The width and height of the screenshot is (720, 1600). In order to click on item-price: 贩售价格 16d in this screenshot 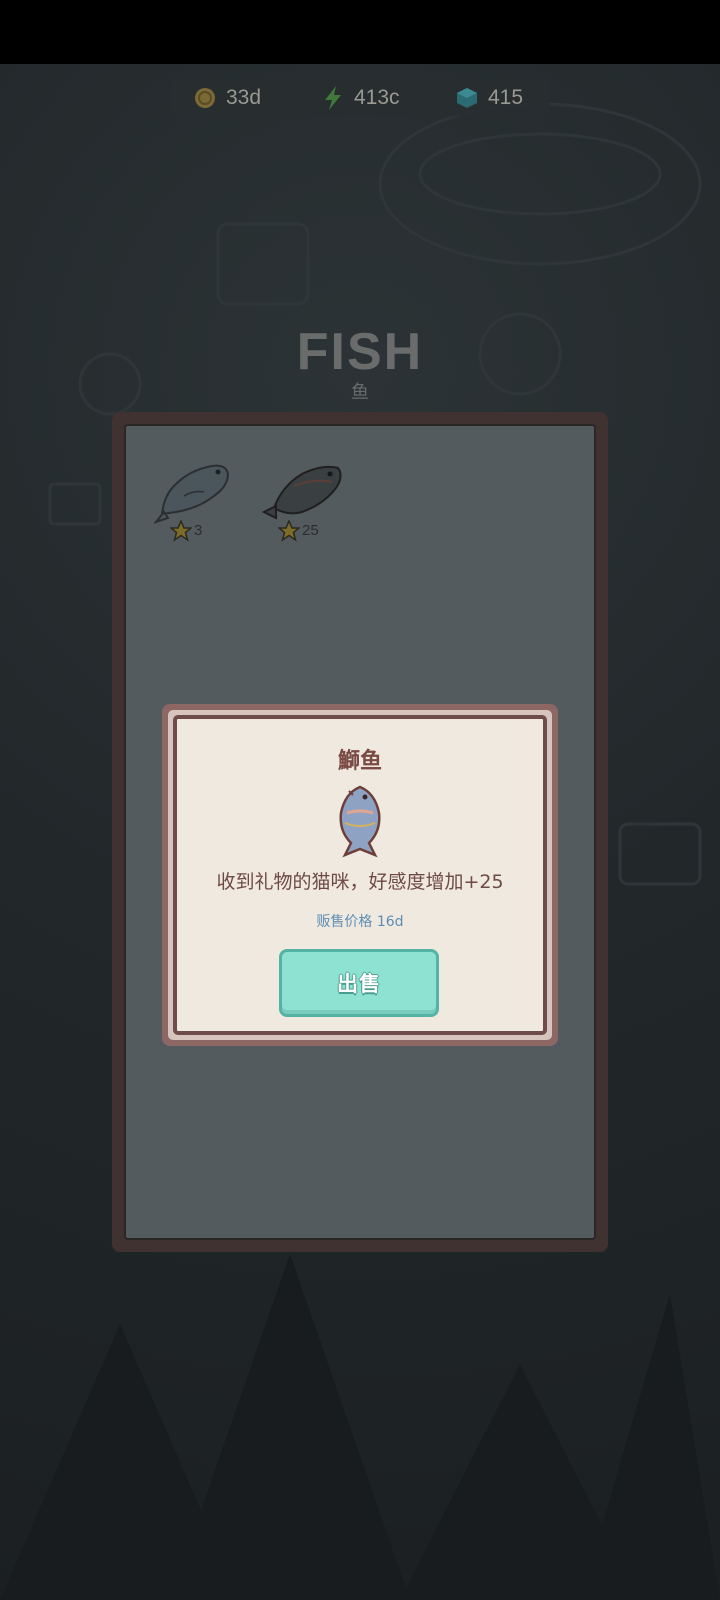, I will do `click(360, 922)`.